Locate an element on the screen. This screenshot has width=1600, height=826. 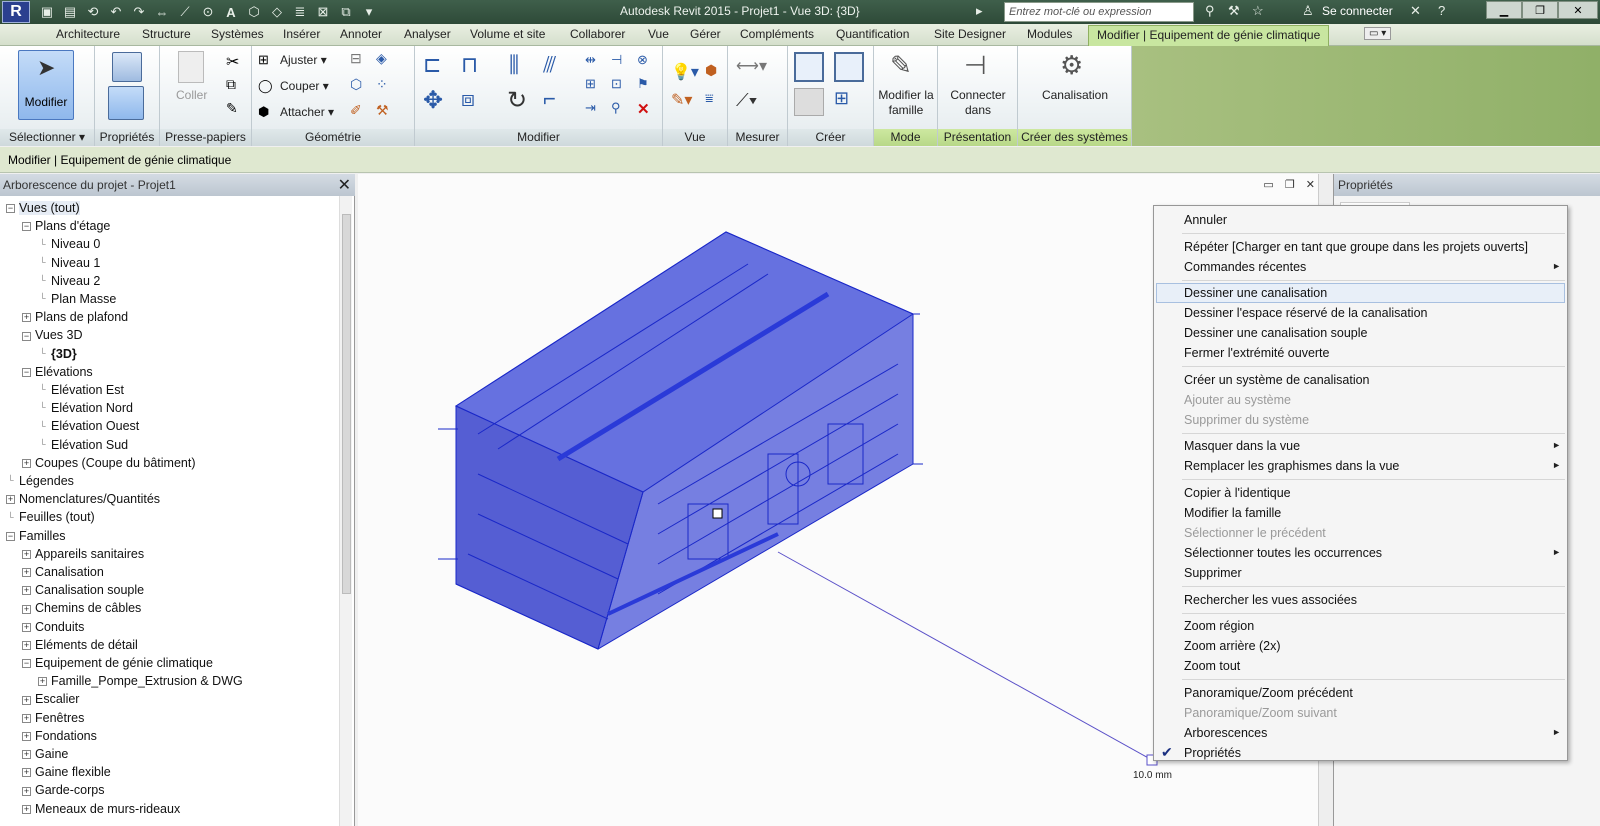
thin-lines-icon: ≣ is located at coordinates (300, 12).